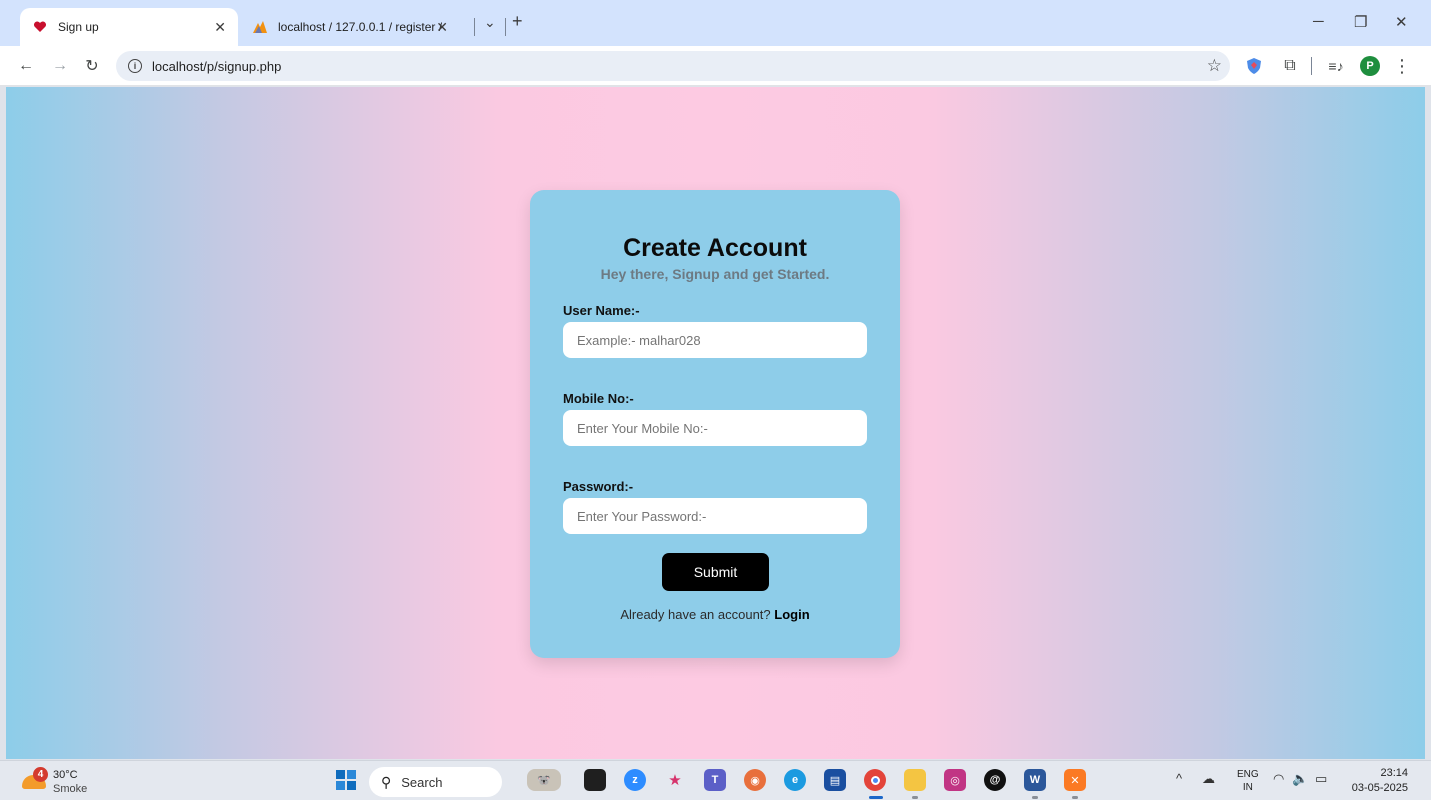 The width and height of the screenshot is (1431, 800). I want to click on password-input, so click(715, 516).